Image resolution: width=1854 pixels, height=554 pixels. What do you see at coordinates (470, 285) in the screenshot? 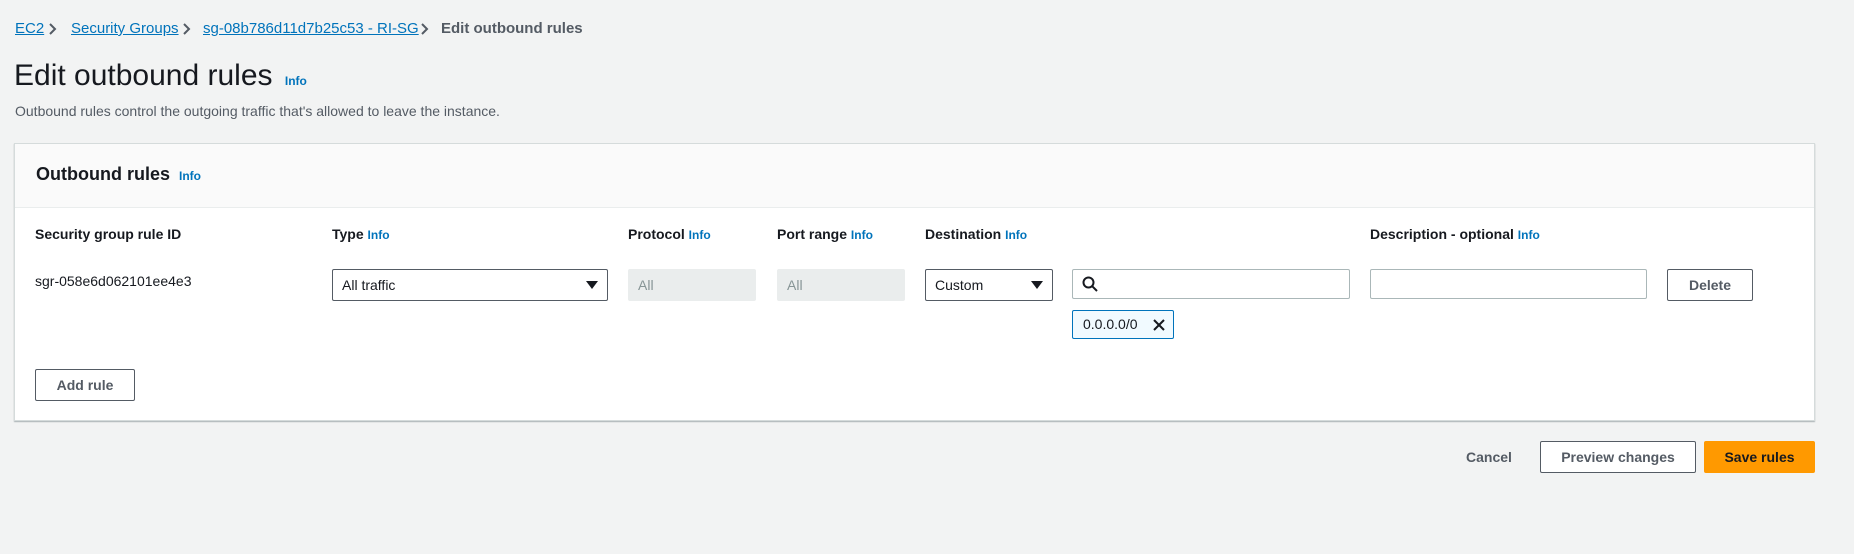
I see `type-select: All traffic` at bounding box center [470, 285].